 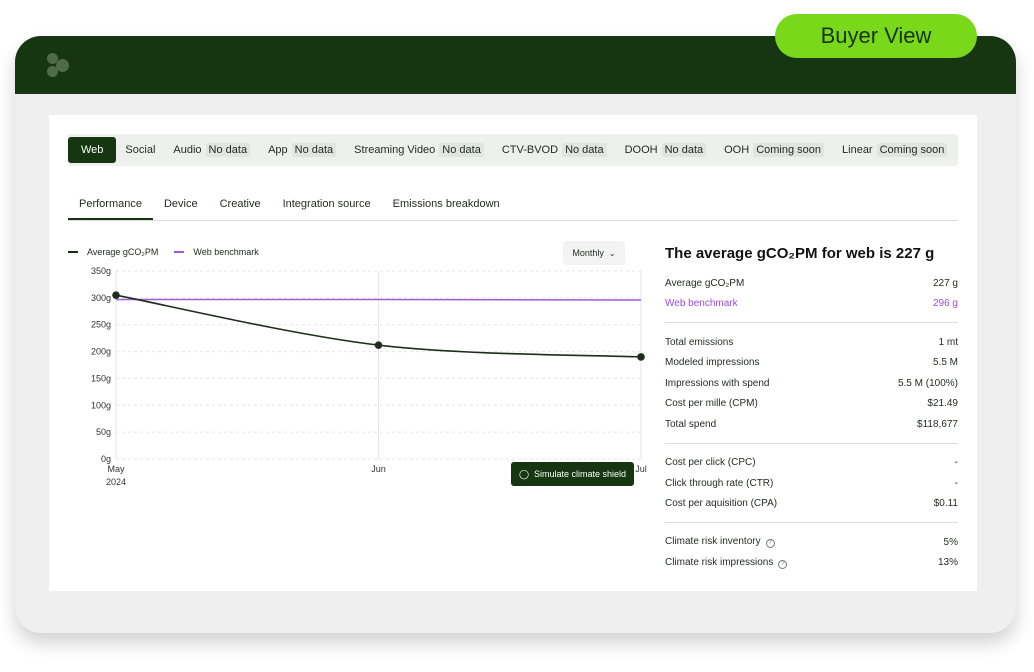 What do you see at coordinates (942, 404) in the screenshot?
I see `stat-value: $21.49` at bounding box center [942, 404].